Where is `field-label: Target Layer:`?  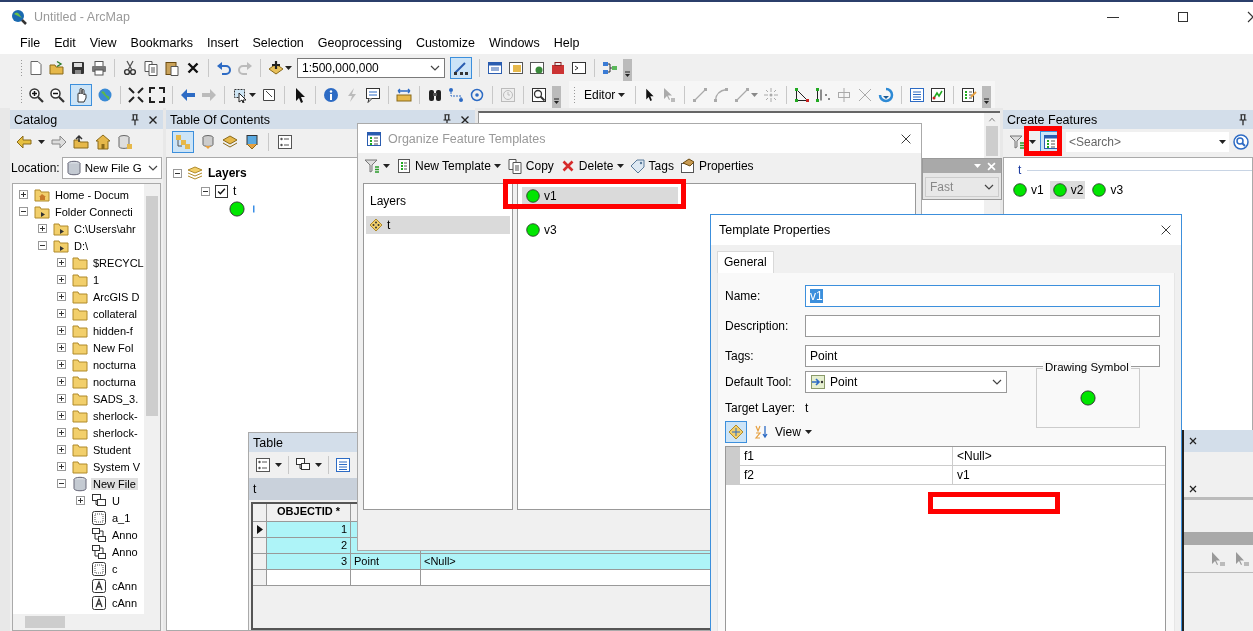
field-label: Target Layer: is located at coordinates (761, 408).